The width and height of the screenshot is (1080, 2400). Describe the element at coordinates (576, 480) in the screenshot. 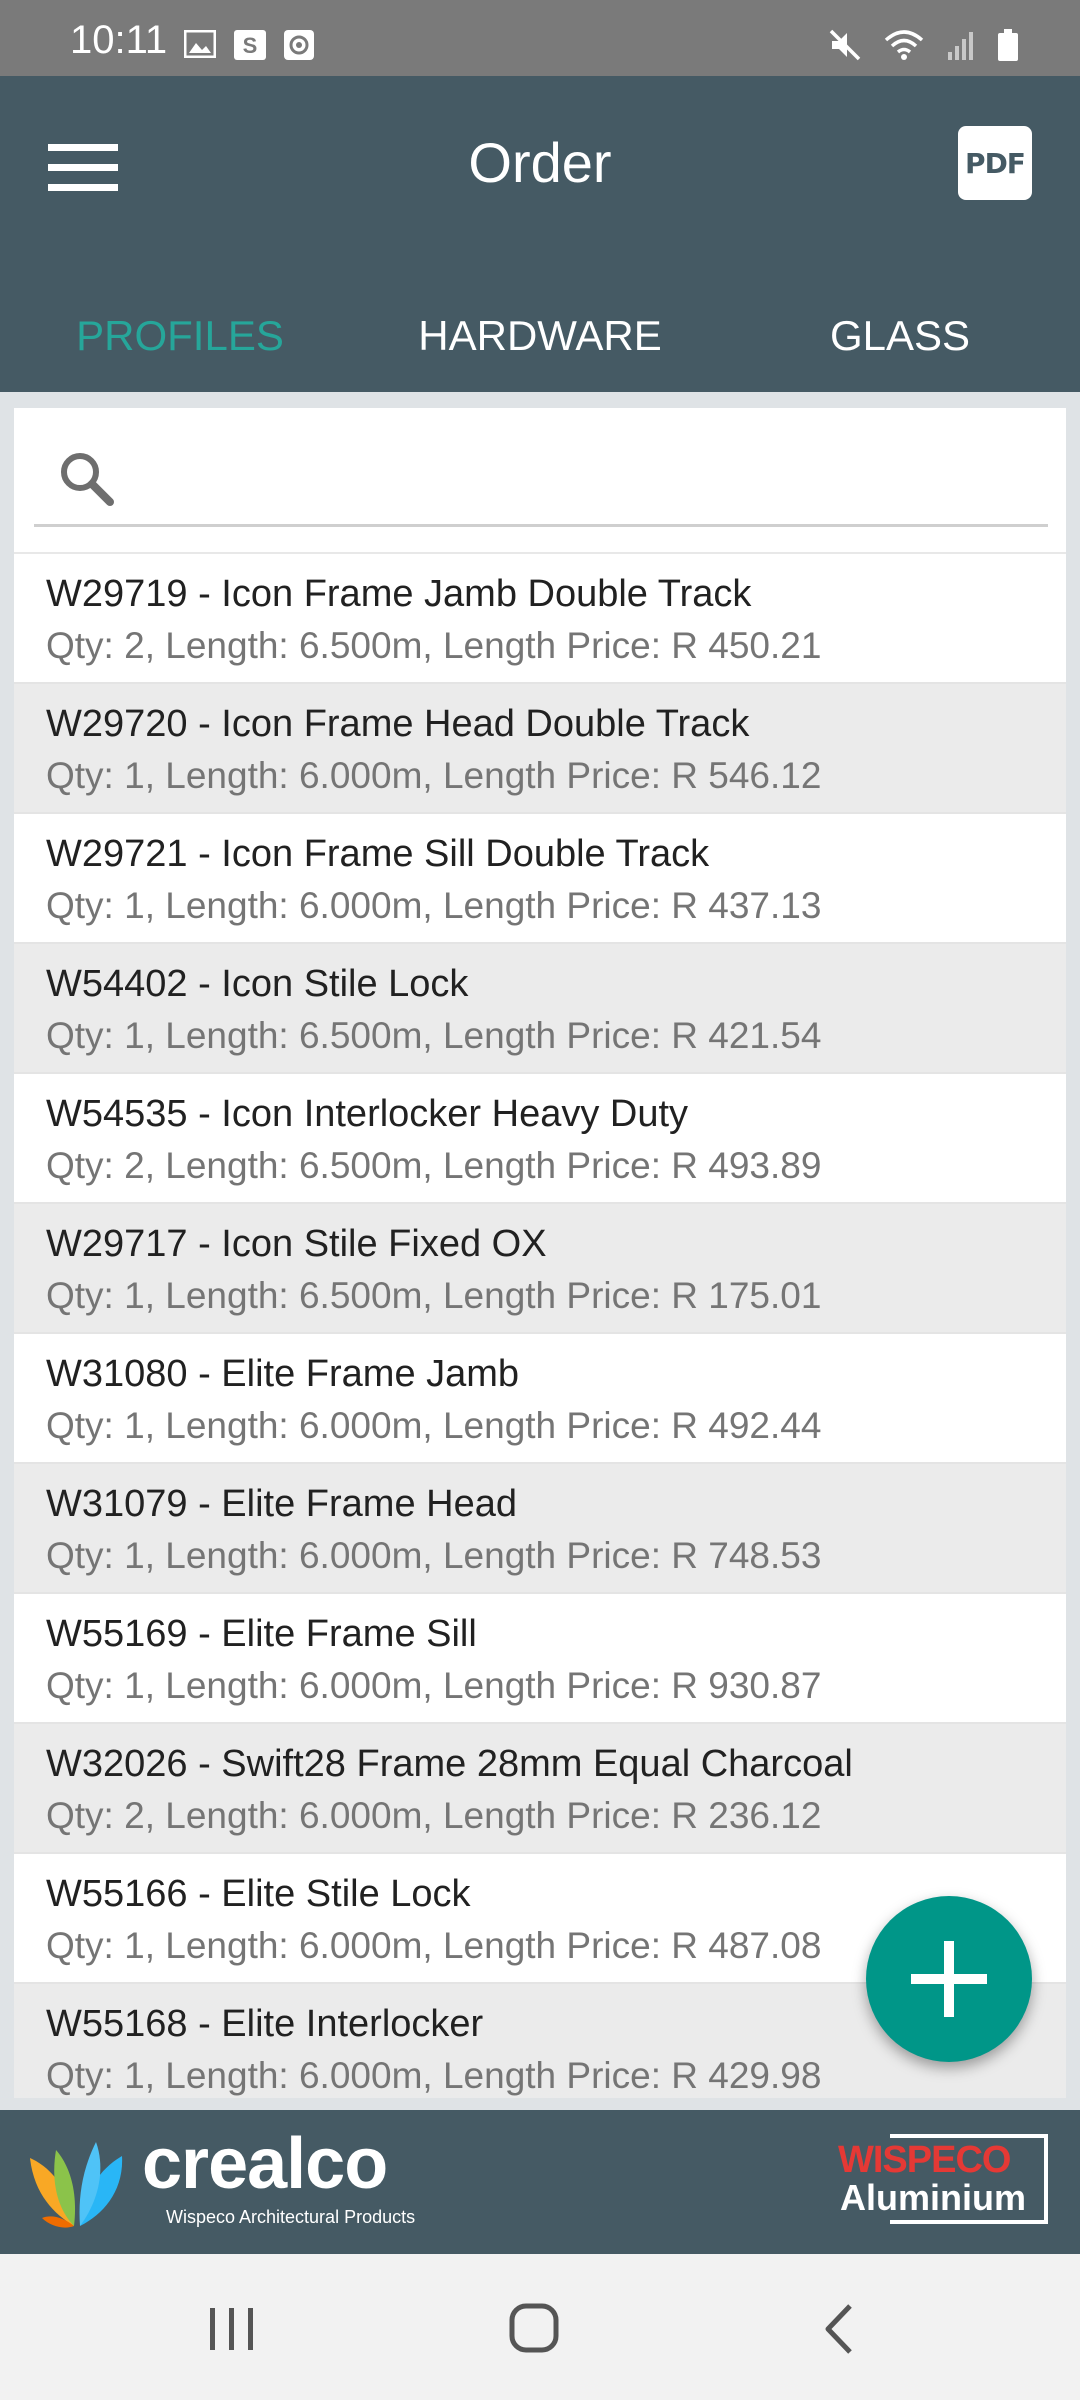

I see `search-input` at that location.